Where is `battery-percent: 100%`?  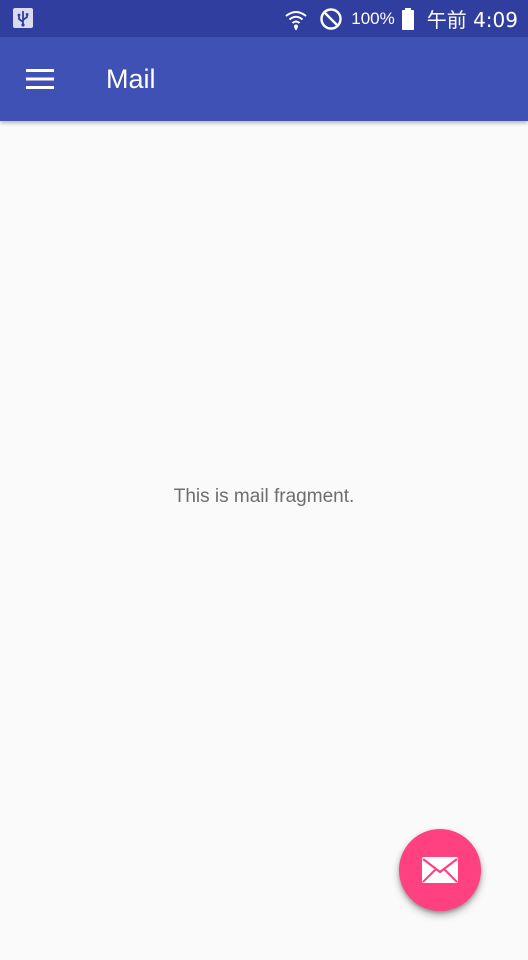
battery-percent: 100% is located at coordinates (373, 18).